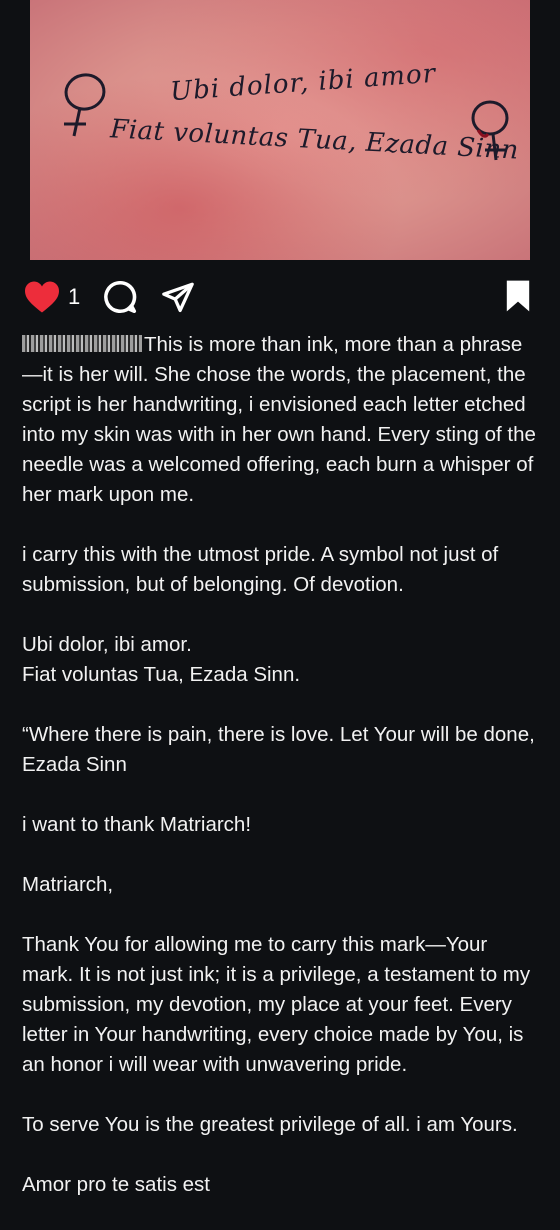 The width and height of the screenshot is (560, 1230). Describe the element at coordinates (137, 824) in the screenshot. I see `caption-paragraph-5: i want to thank Matriarch!` at that location.